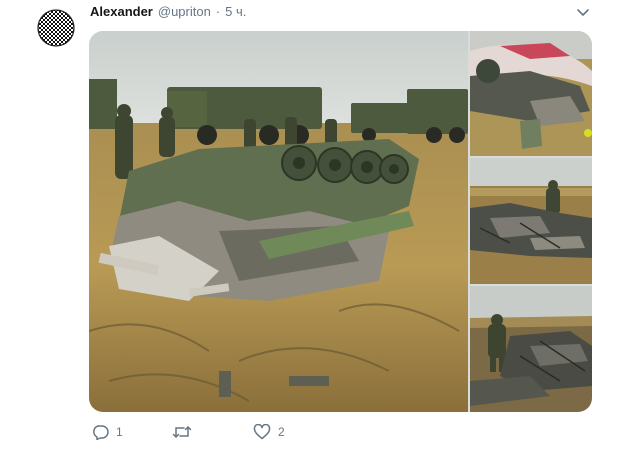 This screenshot has width=629, height=457. I want to click on timestamp: 5 ч., so click(235, 11).